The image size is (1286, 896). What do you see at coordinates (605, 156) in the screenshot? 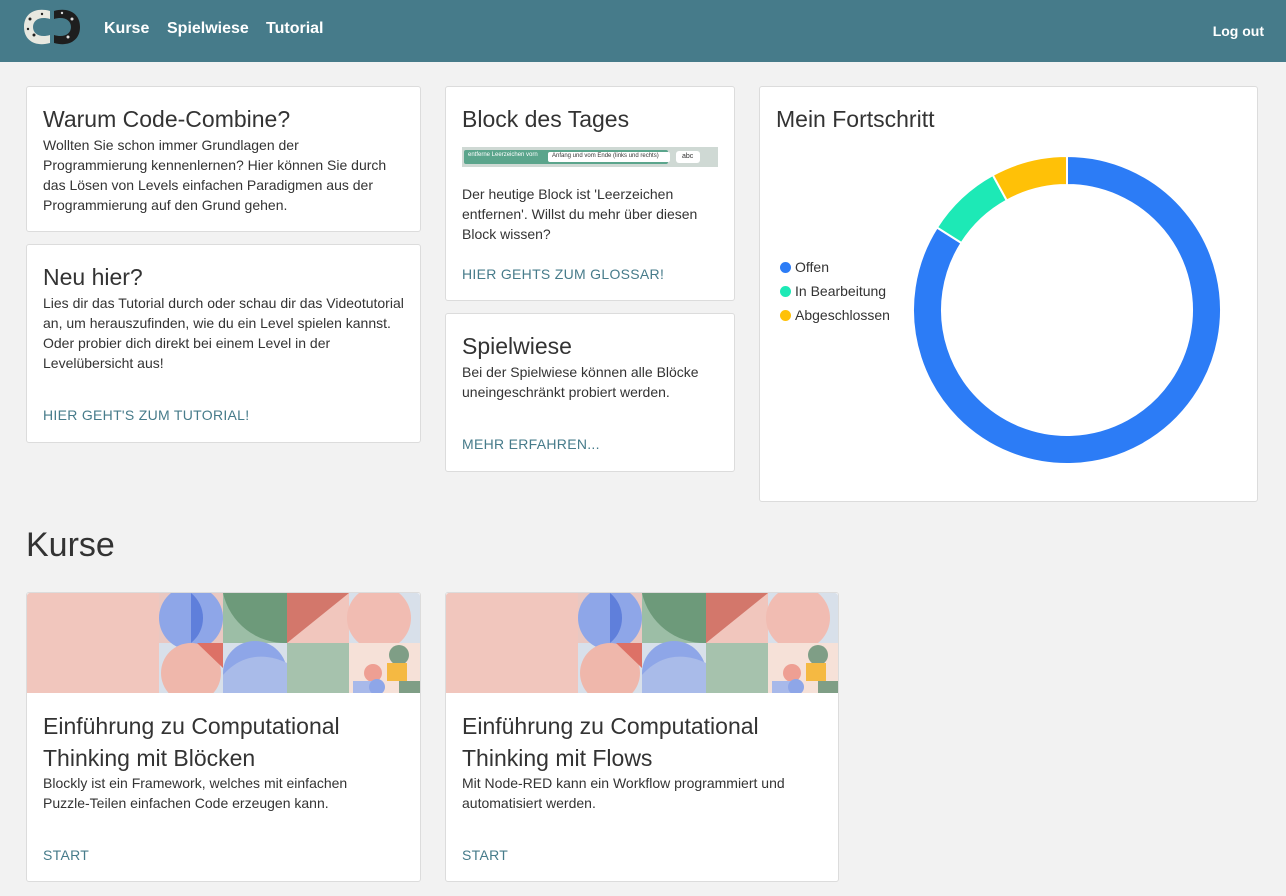
I see `block-slot-label: Anfang und vom Ende (links und rechts)` at bounding box center [605, 156].